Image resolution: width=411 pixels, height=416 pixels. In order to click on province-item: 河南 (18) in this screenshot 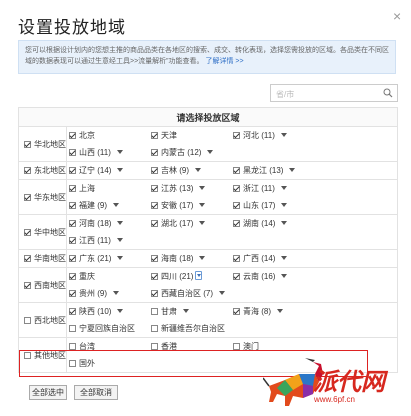, I will do `click(110, 223)`.